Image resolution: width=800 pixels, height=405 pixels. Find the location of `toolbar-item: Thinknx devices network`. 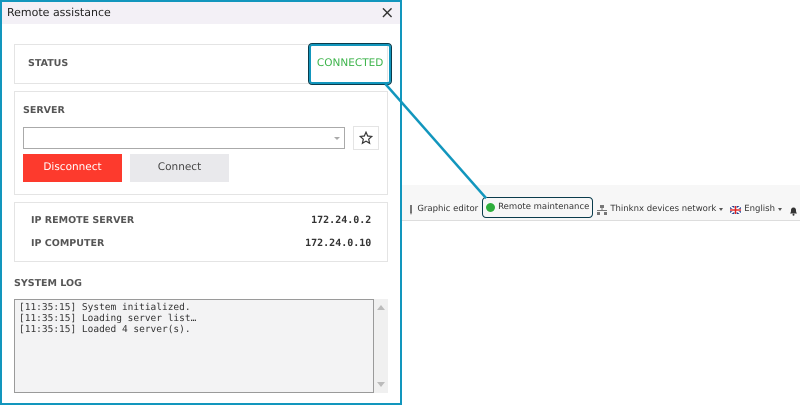

toolbar-item: Thinknx devices network is located at coordinates (660, 209).